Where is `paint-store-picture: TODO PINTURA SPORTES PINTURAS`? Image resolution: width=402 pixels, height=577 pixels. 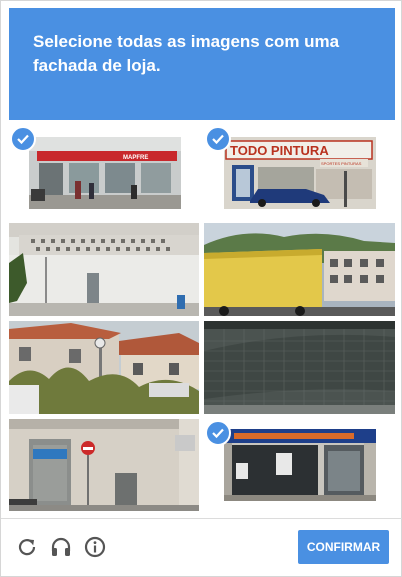
paint-store-picture: TODO PINTURA SPORTES PINTURAS is located at coordinates (300, 173).